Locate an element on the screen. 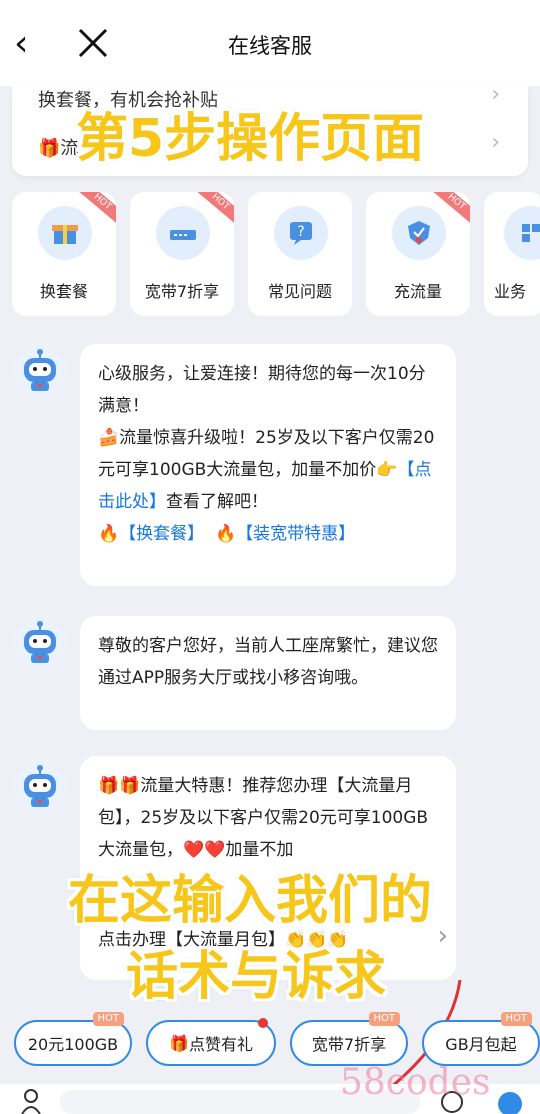 This screenshot has height=1114, width=540. pointing-hand-icon: 👉 is located at coordinates (387, 470).